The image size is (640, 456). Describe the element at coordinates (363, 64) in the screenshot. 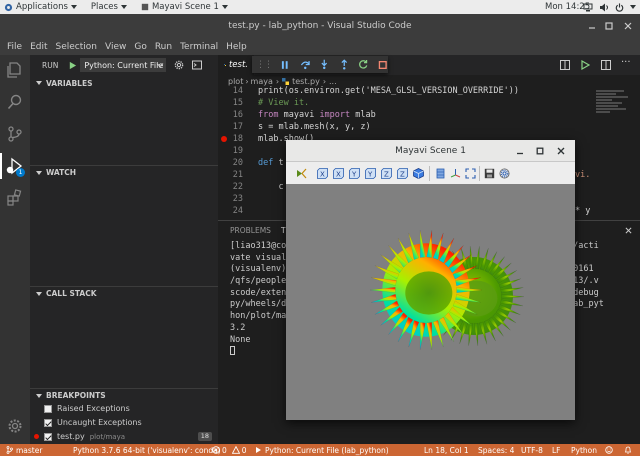

I see `restart-icon` at that location.